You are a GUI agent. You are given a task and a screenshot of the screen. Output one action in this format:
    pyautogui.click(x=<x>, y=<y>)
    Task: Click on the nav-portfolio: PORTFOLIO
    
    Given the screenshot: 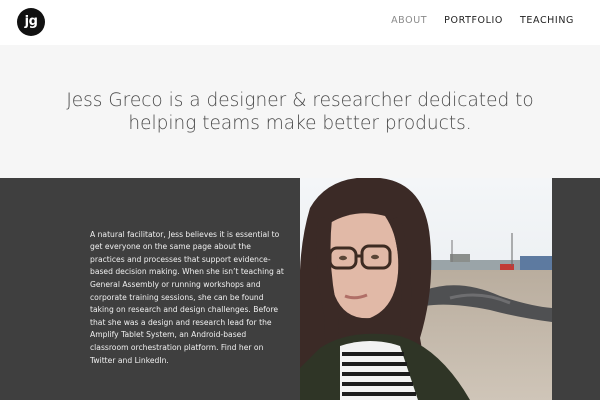 What is the action you would take?
    pyautogui.click(x=473, y=20)
    